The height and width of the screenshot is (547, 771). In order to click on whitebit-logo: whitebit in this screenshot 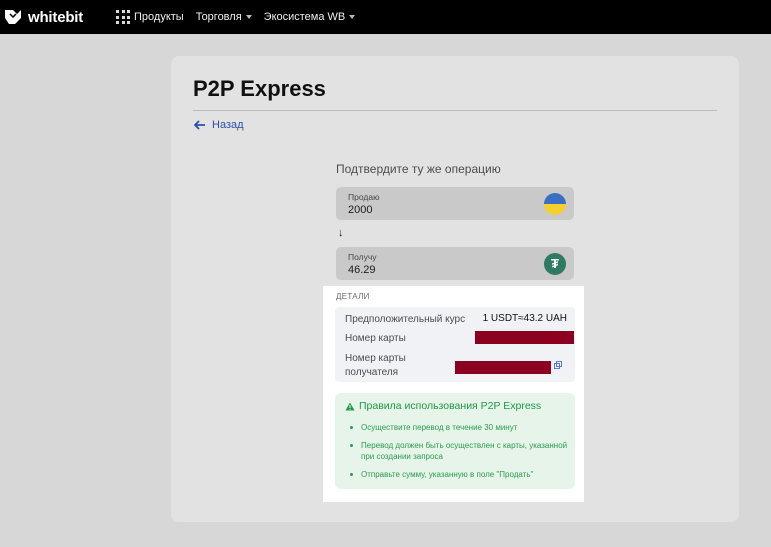, I will do `click(43, 17)`.